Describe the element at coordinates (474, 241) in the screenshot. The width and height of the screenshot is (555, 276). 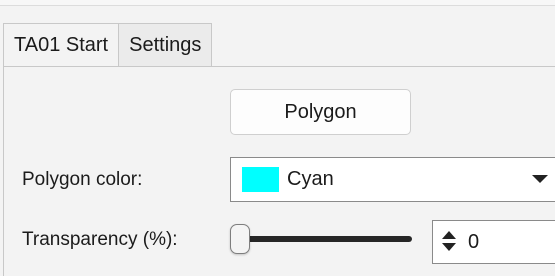
I see `transparency-value: 0` at that location.